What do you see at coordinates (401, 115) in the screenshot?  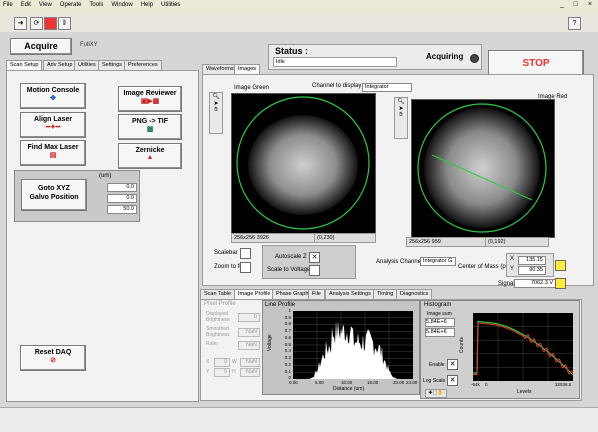 I see `pan-tool-red-icon: ✋︎` at bounding box center [401, 115].